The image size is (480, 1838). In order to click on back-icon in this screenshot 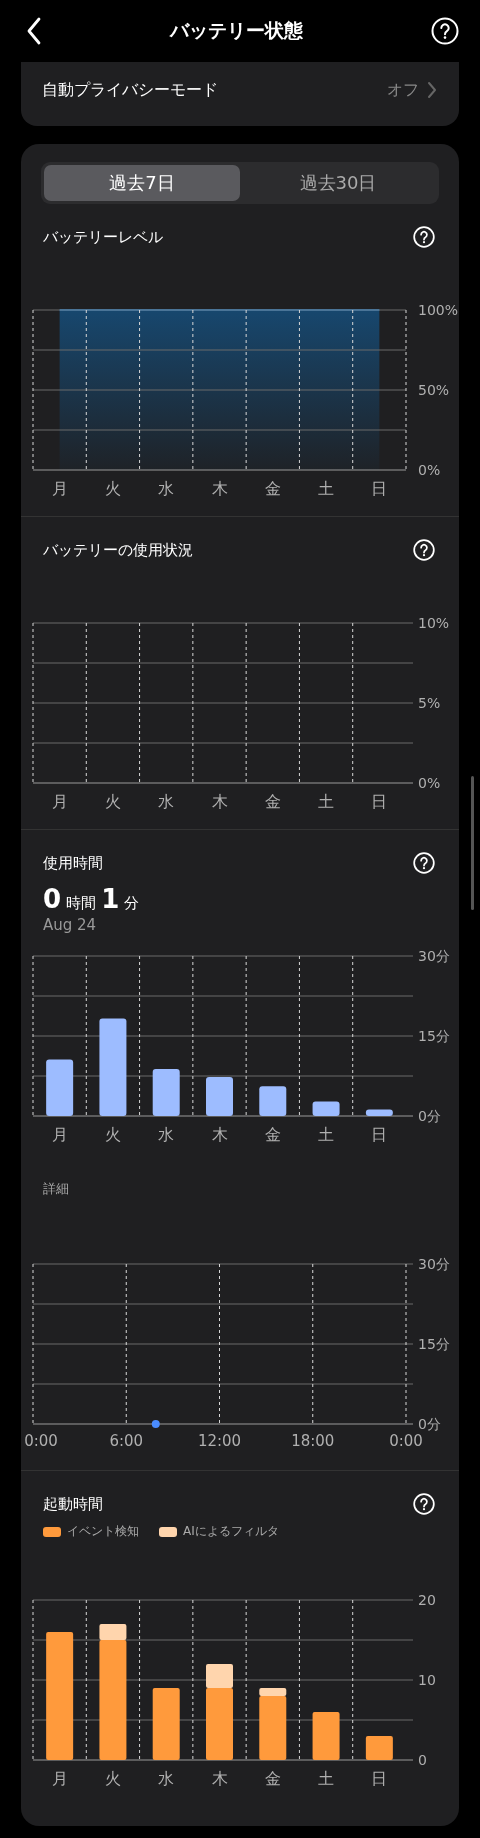, I will do `click(34, 31)`.